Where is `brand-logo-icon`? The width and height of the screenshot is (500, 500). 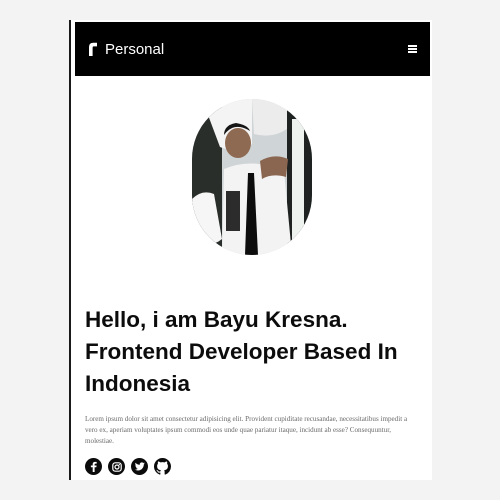
brand-logo-icon is located at coordinates (93, 49).